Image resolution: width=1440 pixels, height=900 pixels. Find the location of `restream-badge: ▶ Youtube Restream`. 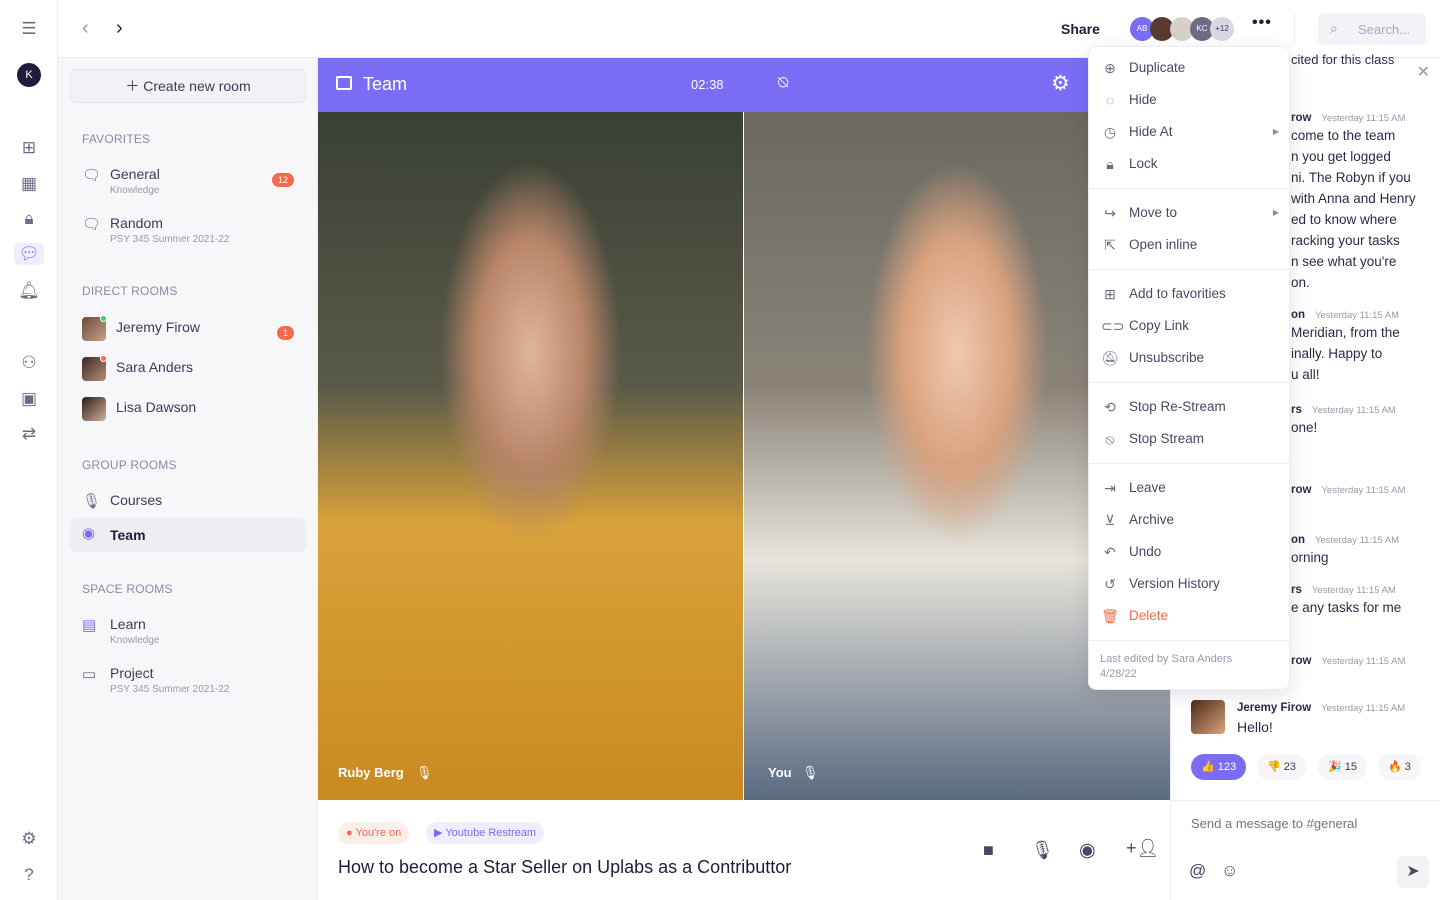

restream-badge: ▶ Youtube Restream is located at coordinates (485, 833).